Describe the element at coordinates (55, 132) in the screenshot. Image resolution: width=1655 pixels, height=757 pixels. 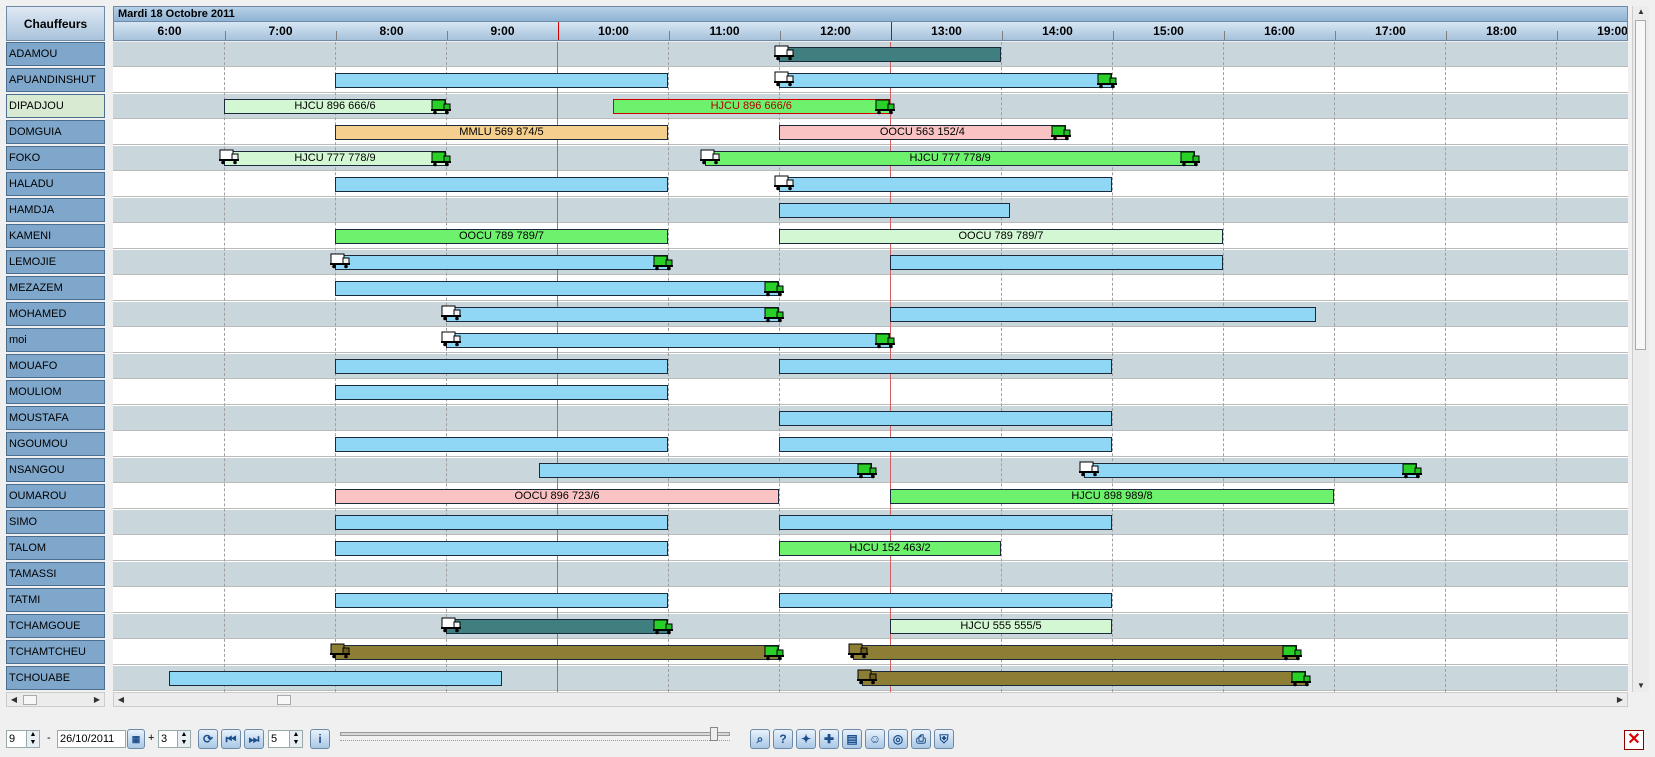
I see `driver-row-domguia: DOMGUIA` at that location.